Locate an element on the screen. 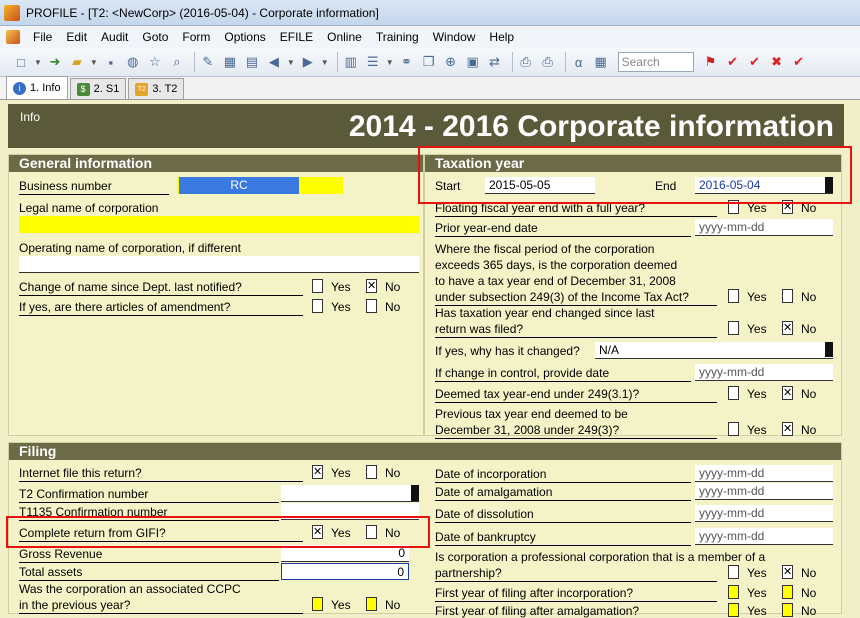 The height and width of the screenshot is (618, 860). new-file-icon: □ is located at coordinates (21, 62).